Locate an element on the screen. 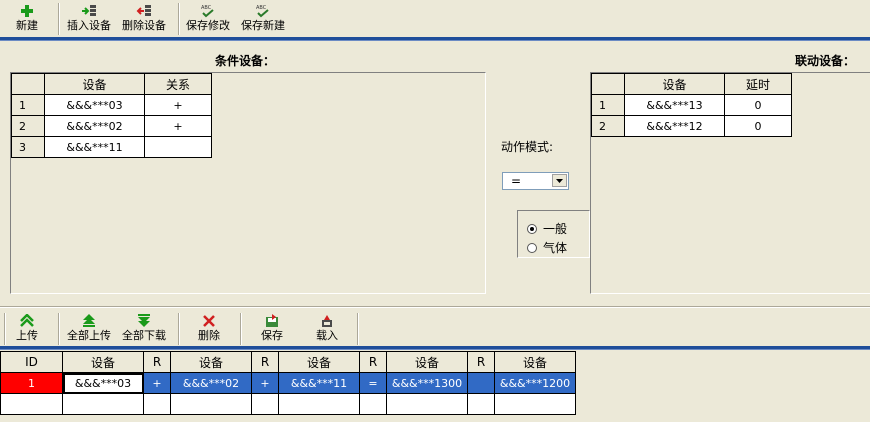 The width and height of the screenshot is (870, 422). save-new-label: 保存新建 is located at coordinates (263, 25).